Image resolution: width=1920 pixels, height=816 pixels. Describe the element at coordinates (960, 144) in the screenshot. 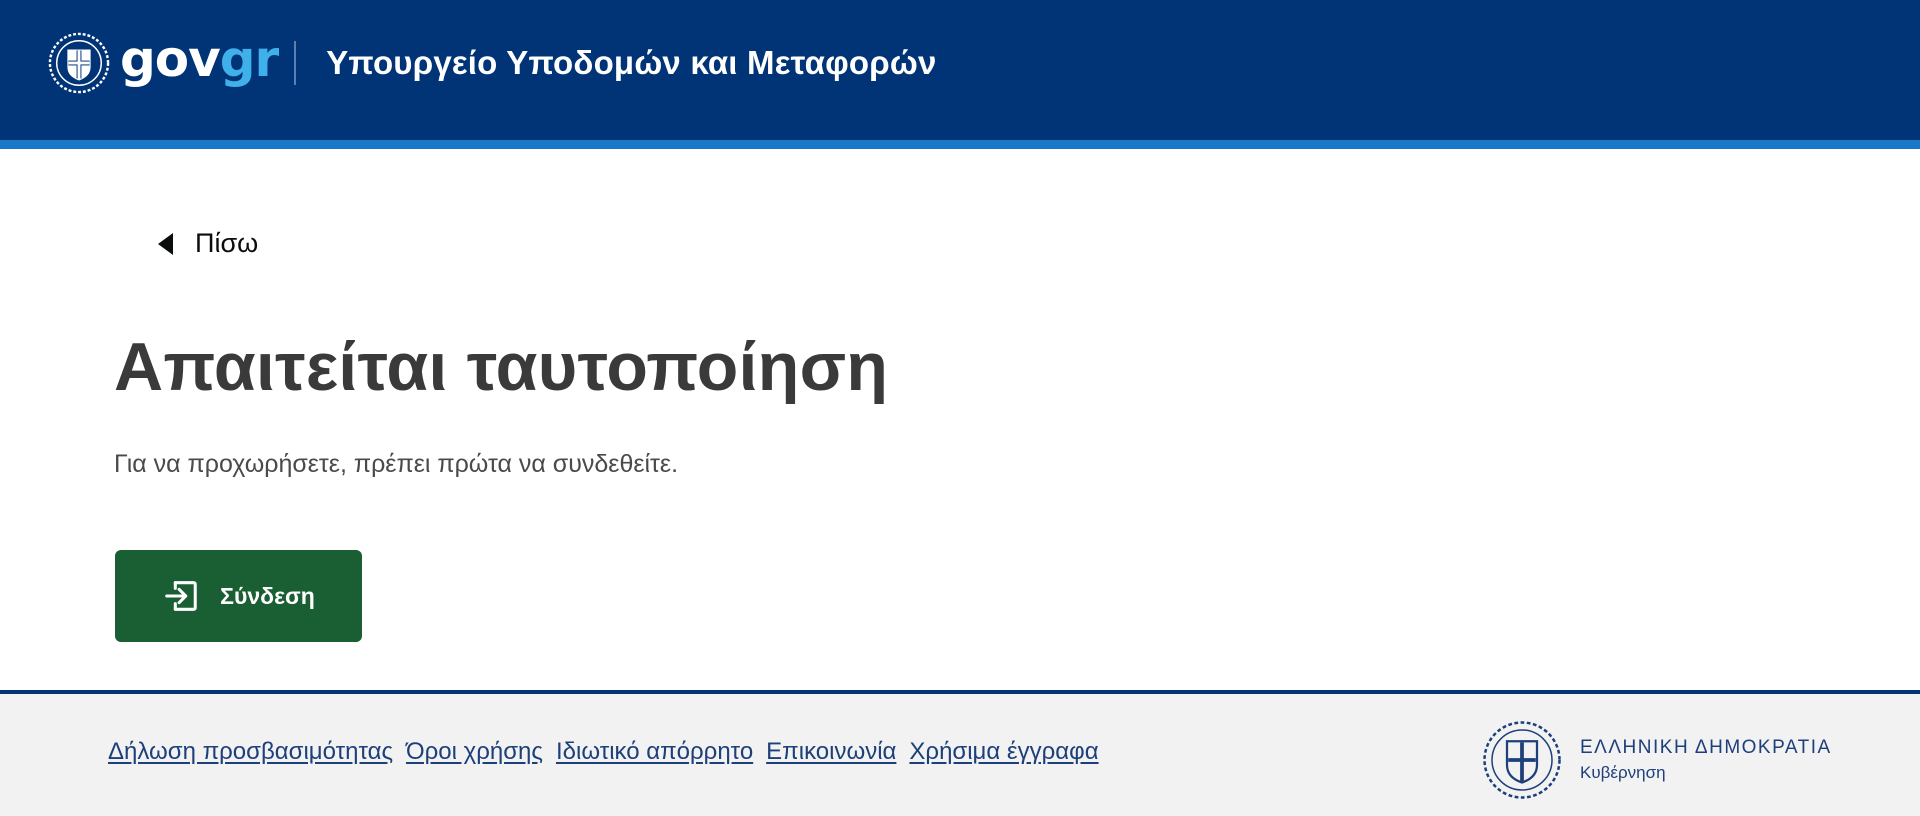

I see `header-stripe` at that location.